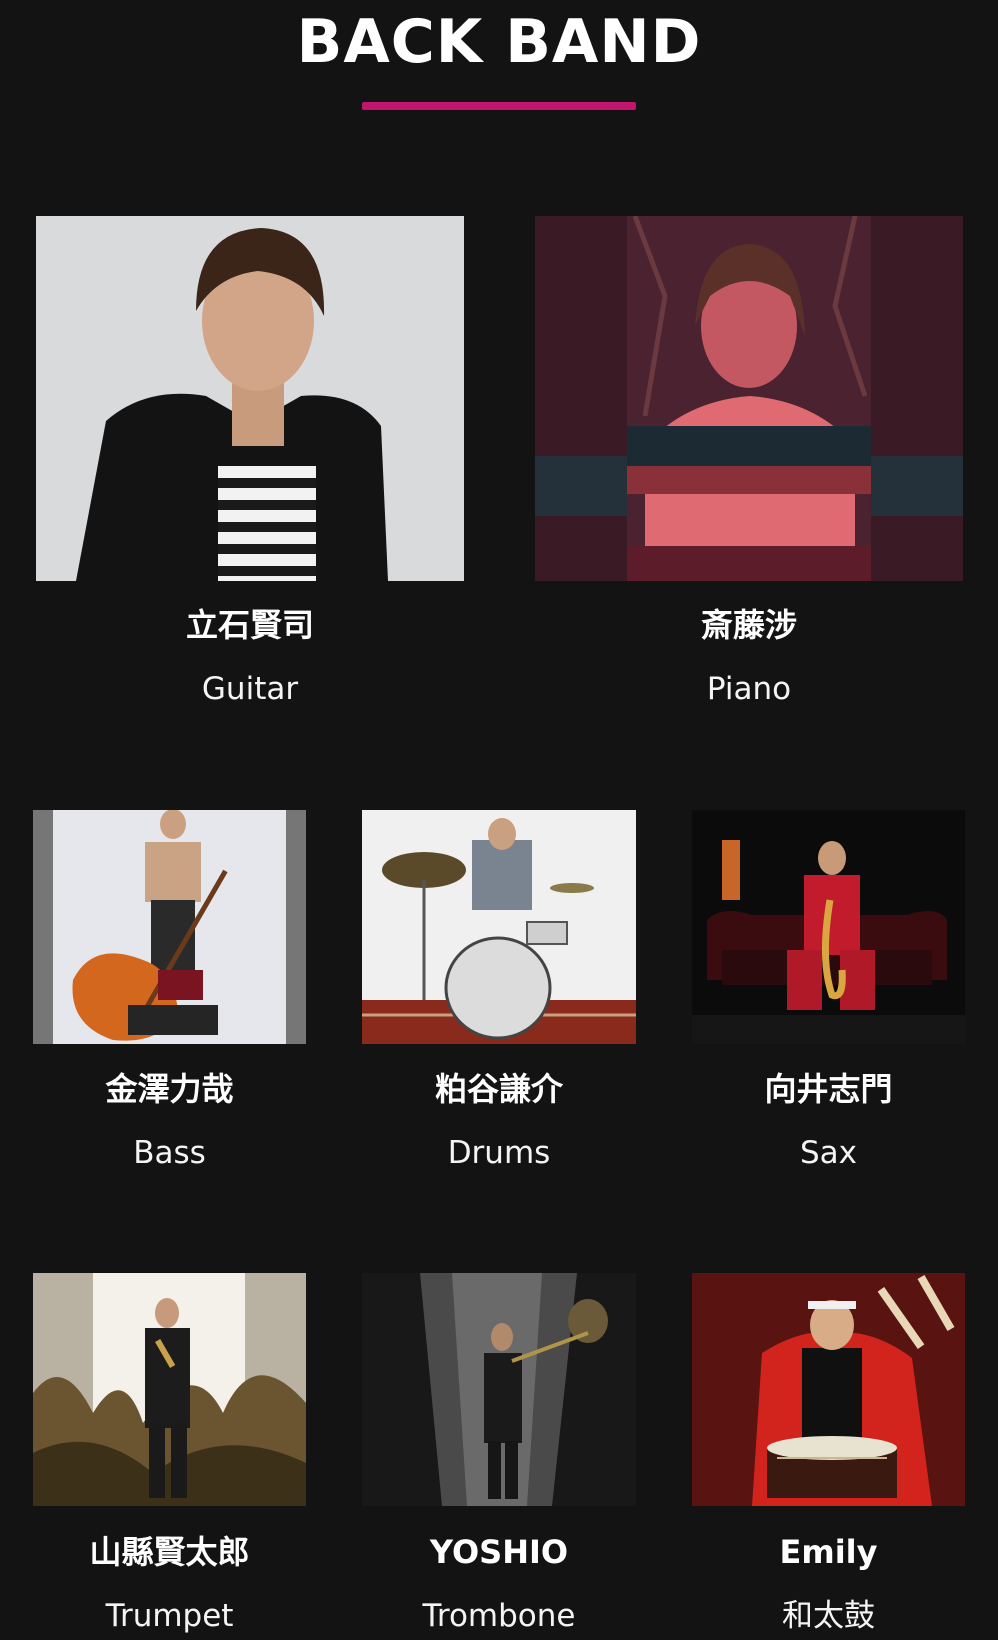 The height and width of the screenshot is (1640, 998). What do you see at coordinates (499, 1153) in the screenshot?
I see `member-role: Drums` at bounding box center [499, 1153].